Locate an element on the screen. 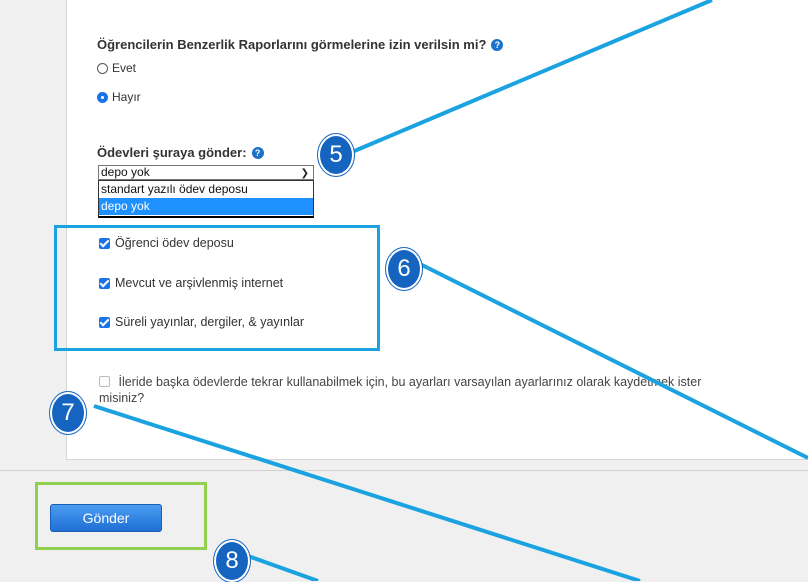 This screenshot has height=582, width=808. callout-badge-6: 6 is located at coordinates (404, 269).